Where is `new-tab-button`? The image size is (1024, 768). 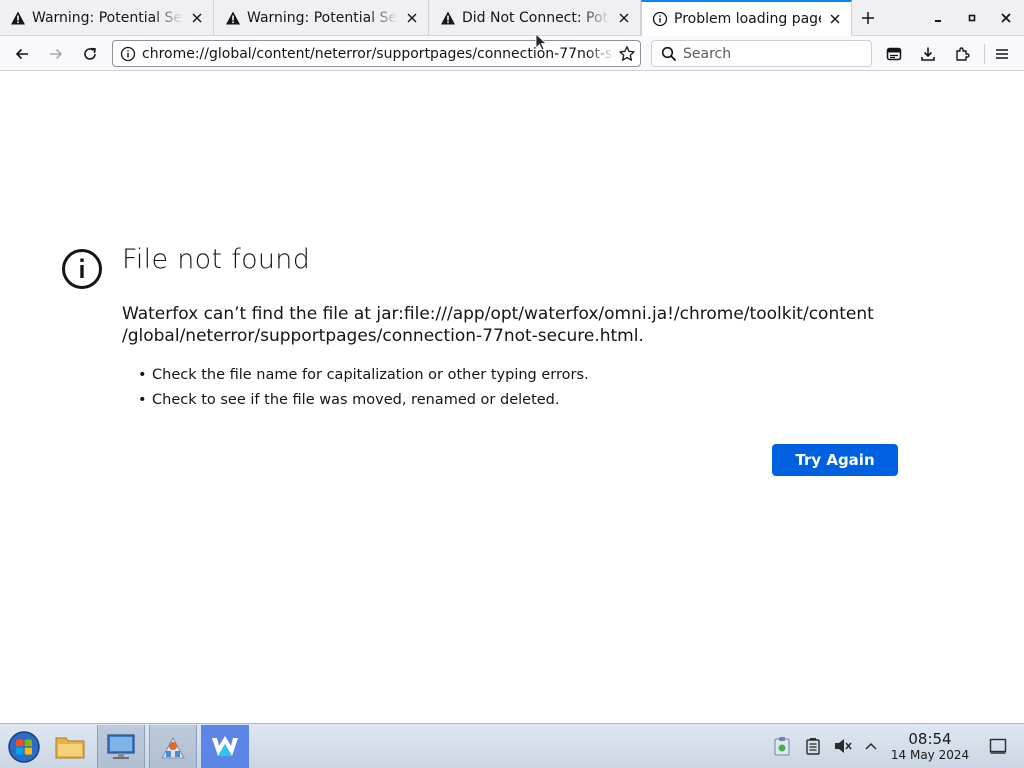
new-tab-button is located at coordinates (868, 18).